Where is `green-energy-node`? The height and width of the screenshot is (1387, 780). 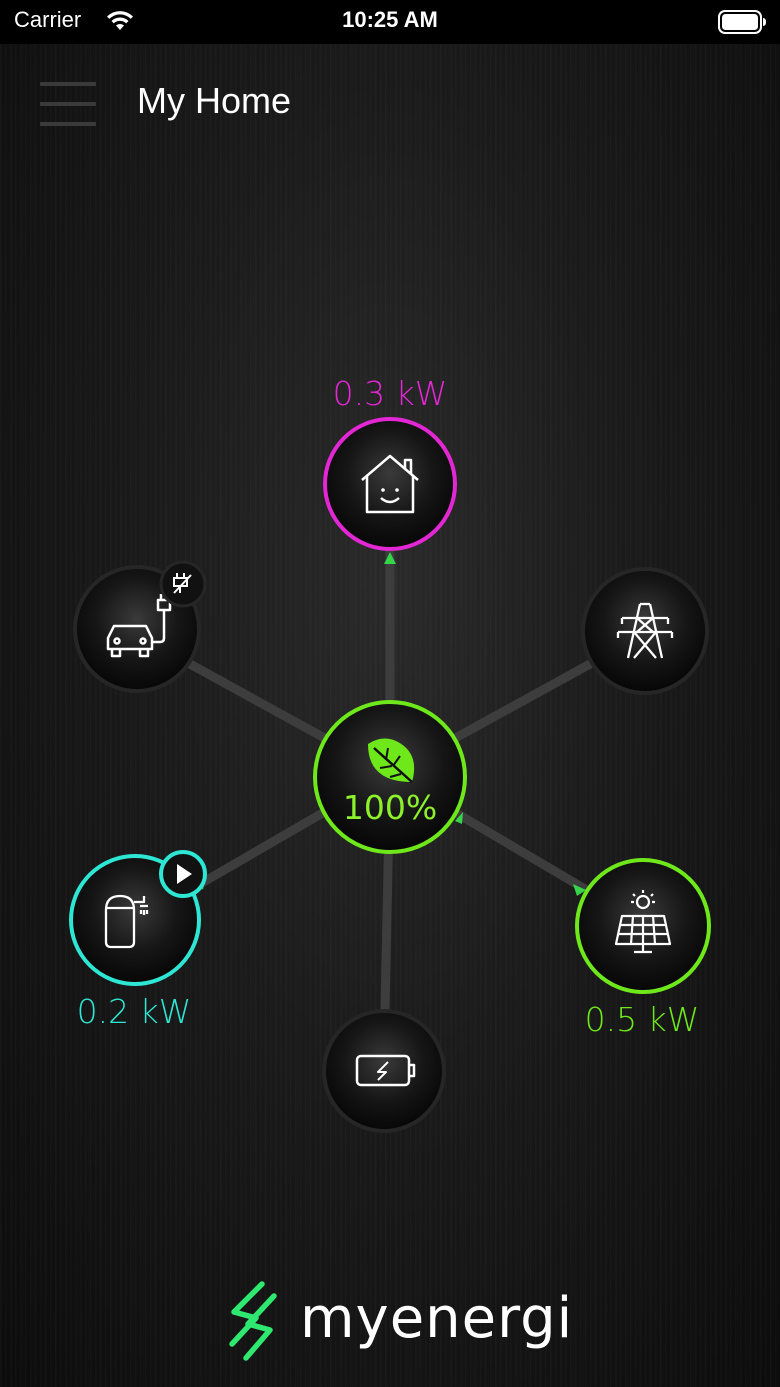 green-energy-node is located at coordinates (390, 777).